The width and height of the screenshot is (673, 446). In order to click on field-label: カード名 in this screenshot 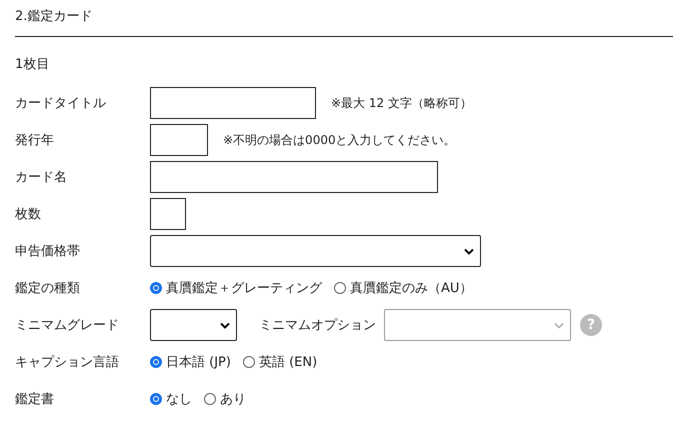, I will do `click(41, 177)`.